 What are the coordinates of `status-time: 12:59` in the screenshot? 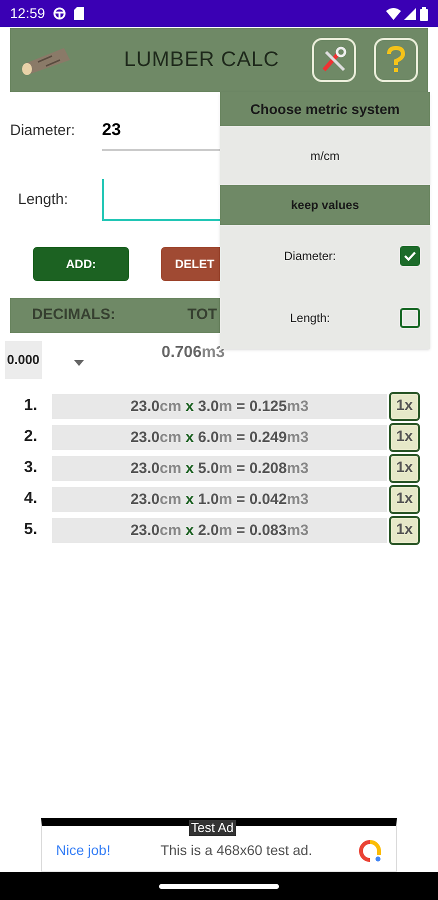 It's located at (28, 13).